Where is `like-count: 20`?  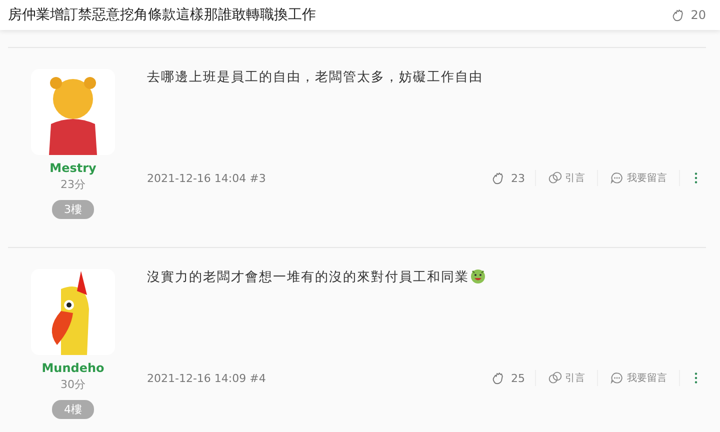 like-count: 20 is located at coordinates (698, 15).